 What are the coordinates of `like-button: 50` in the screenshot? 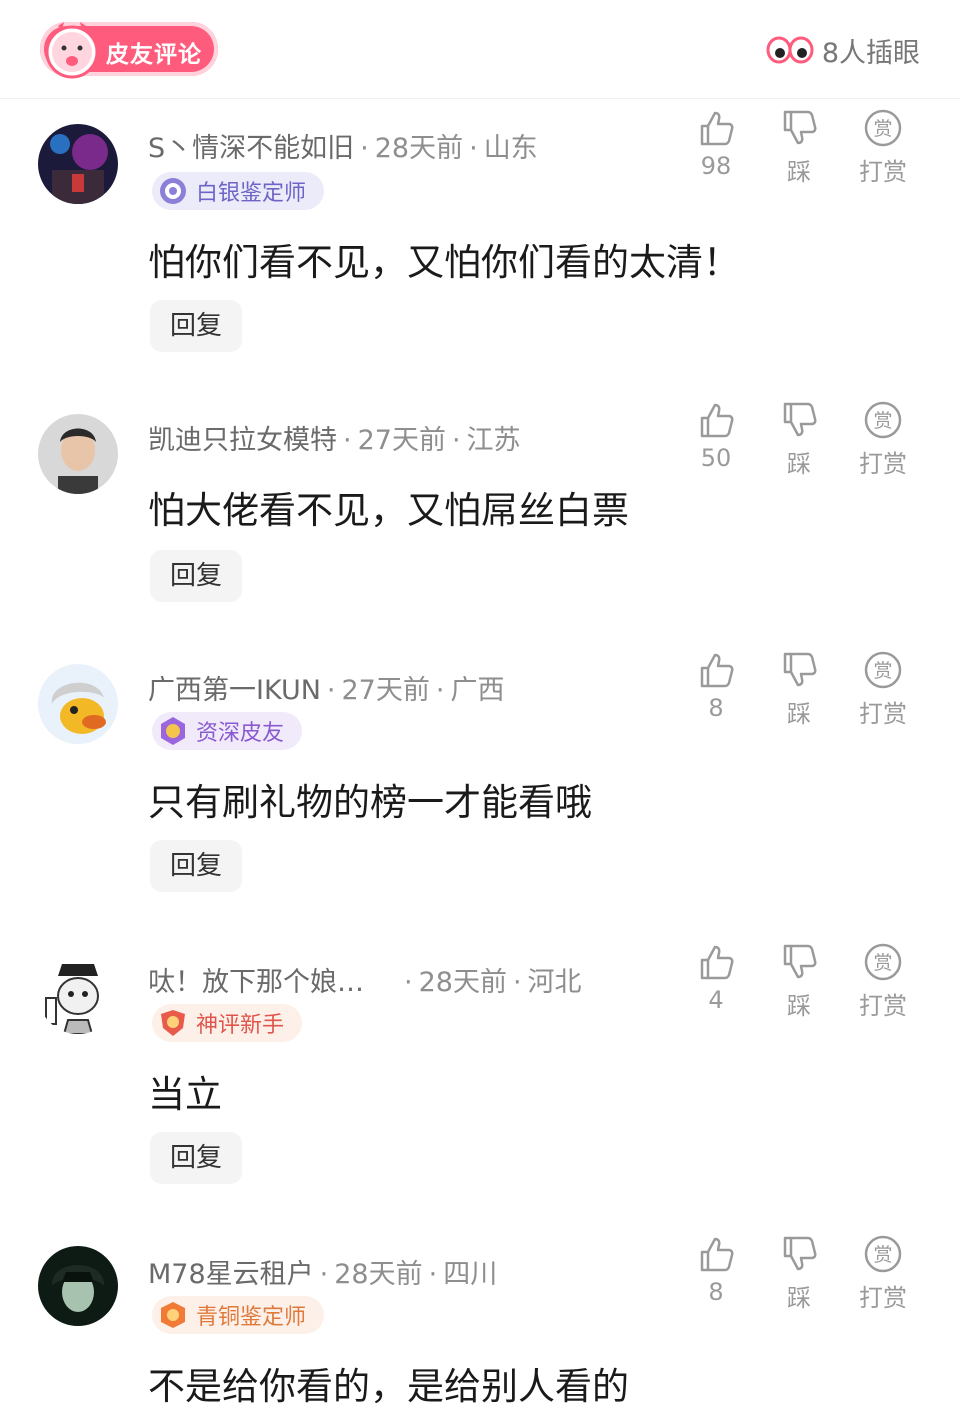 It's located at (716, 436).